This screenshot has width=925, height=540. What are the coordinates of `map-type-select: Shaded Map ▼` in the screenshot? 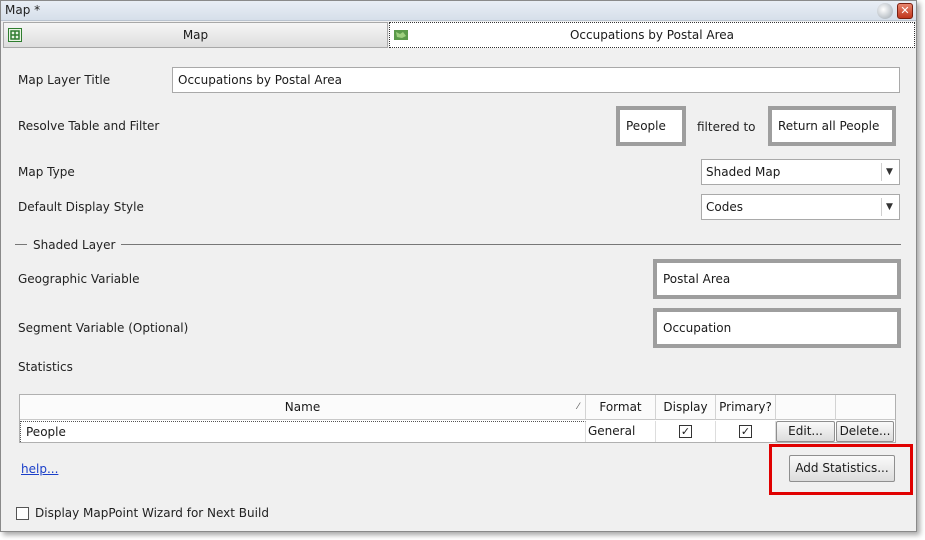 It's located at (800, 172).